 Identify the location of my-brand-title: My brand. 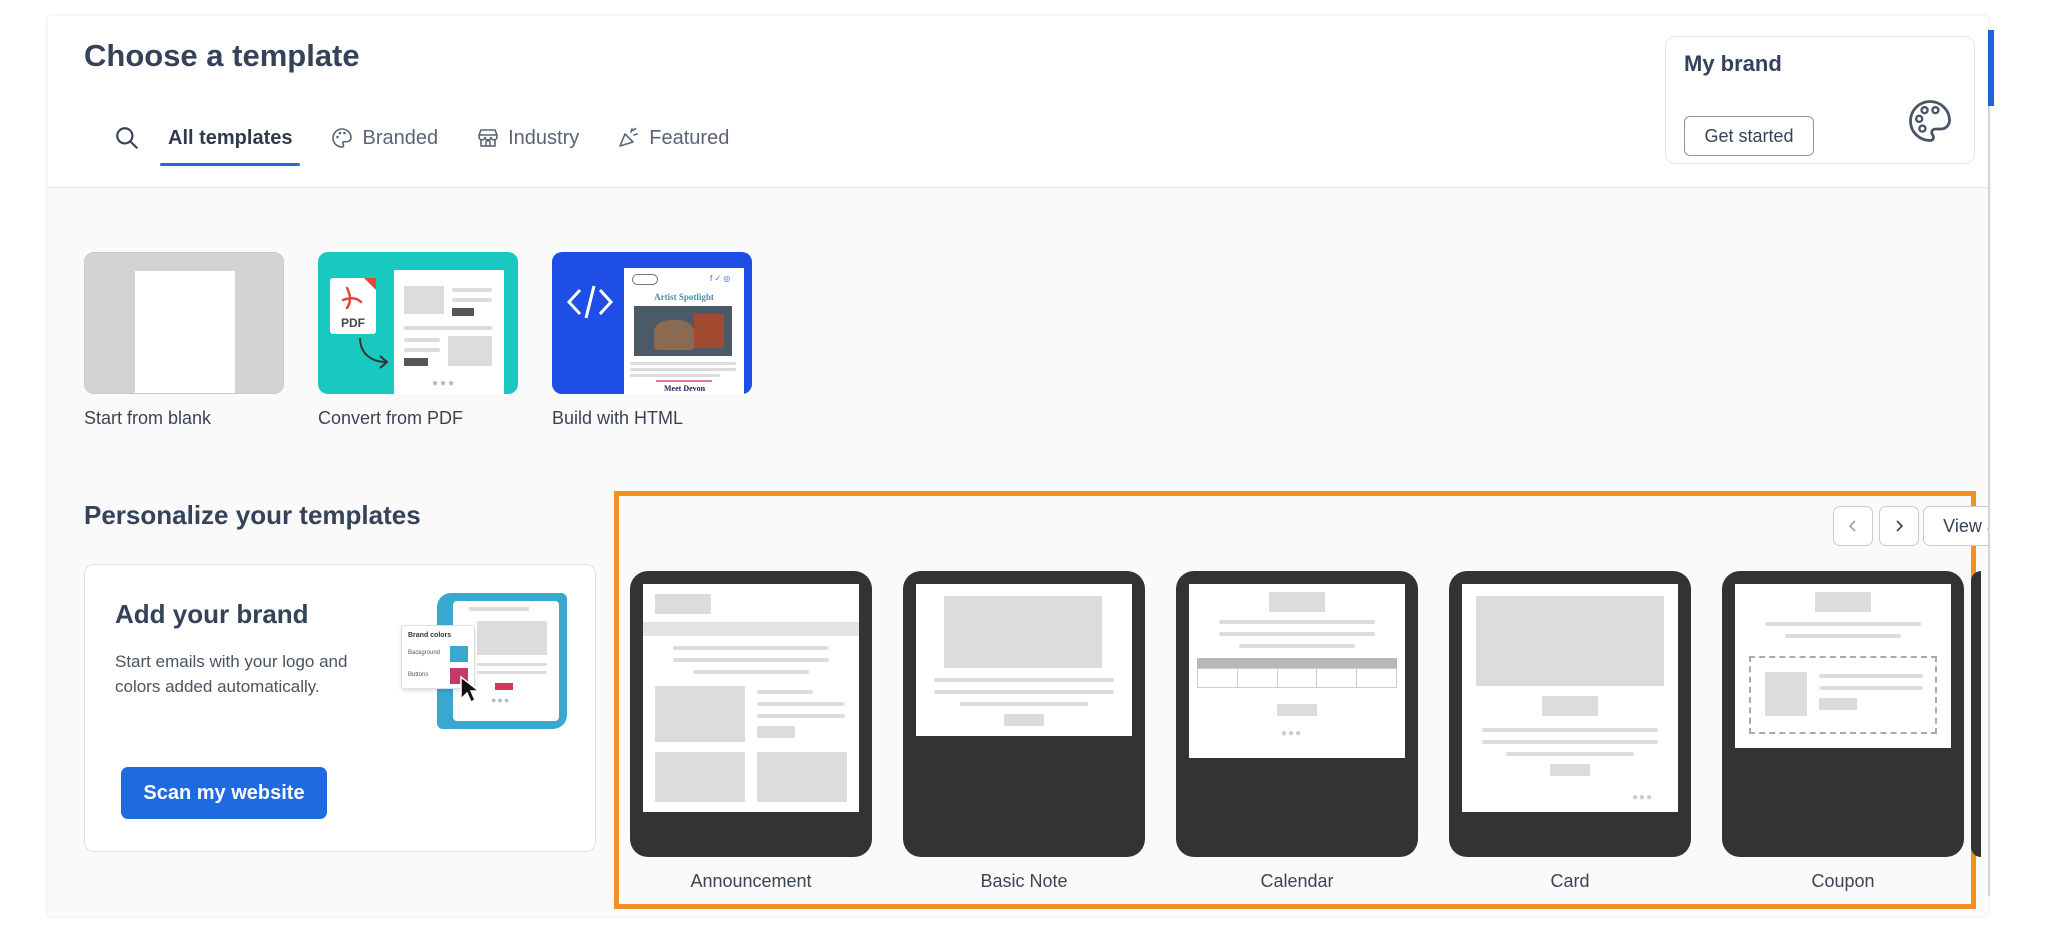
(1733, 63).